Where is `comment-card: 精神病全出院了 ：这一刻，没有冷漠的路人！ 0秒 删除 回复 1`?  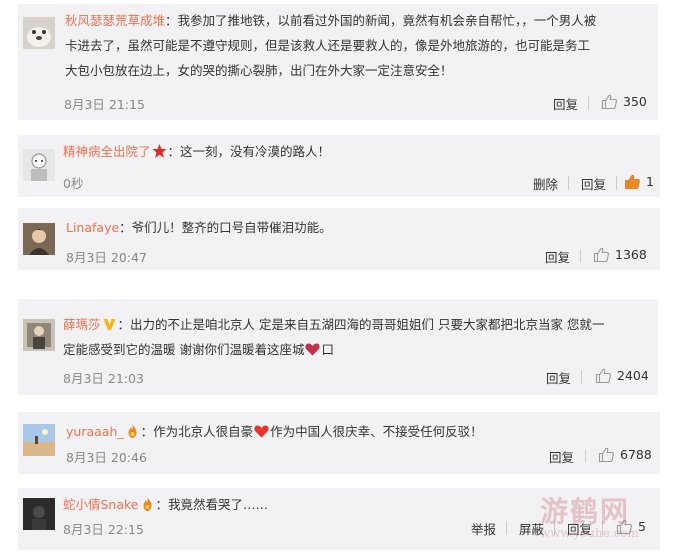
comment-card: 精神病全出院了 ：这一刻，没有冷漠的路人！ 0秒 删除 回复 1 is located at coordinates (339, 166).